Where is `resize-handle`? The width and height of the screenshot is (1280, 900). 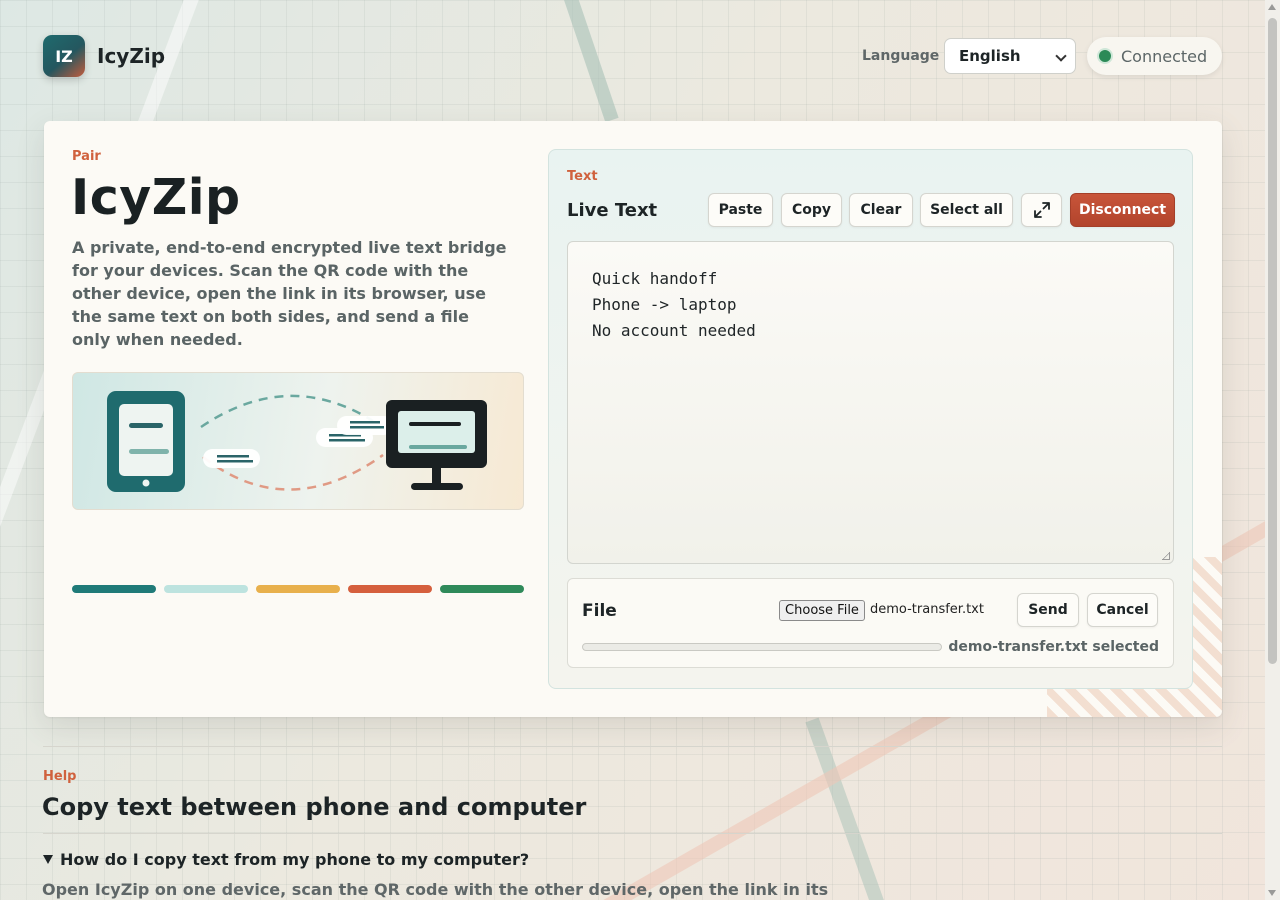
resize-handle is located at coordinates (1166, 556).